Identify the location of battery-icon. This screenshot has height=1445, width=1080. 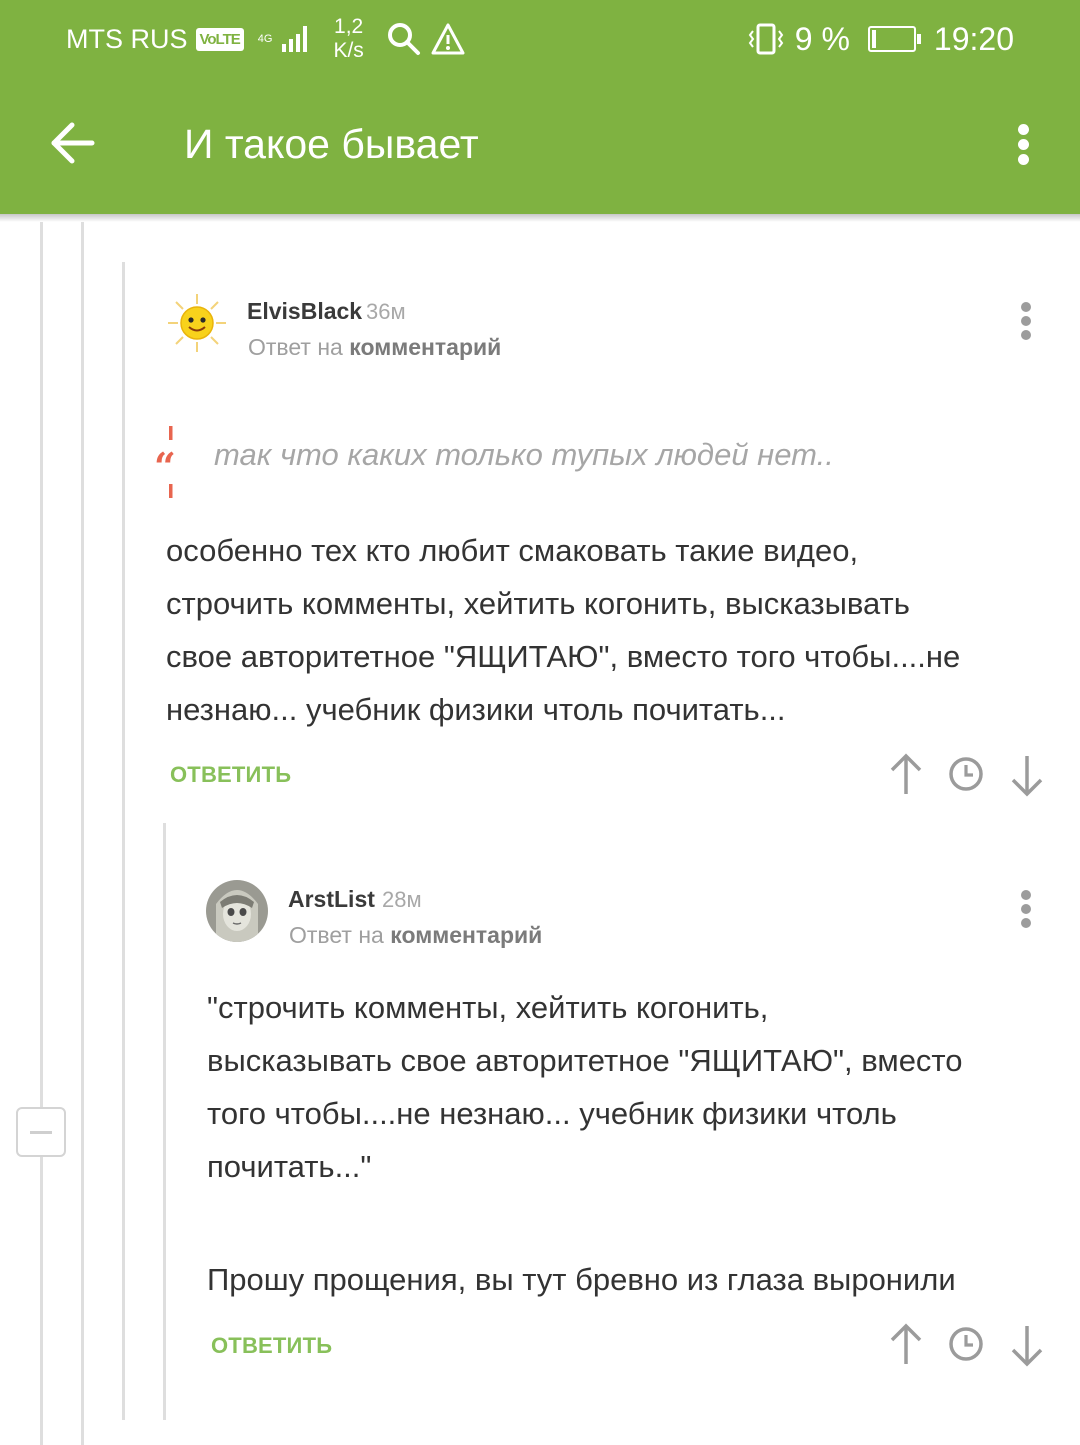
(894, 39).